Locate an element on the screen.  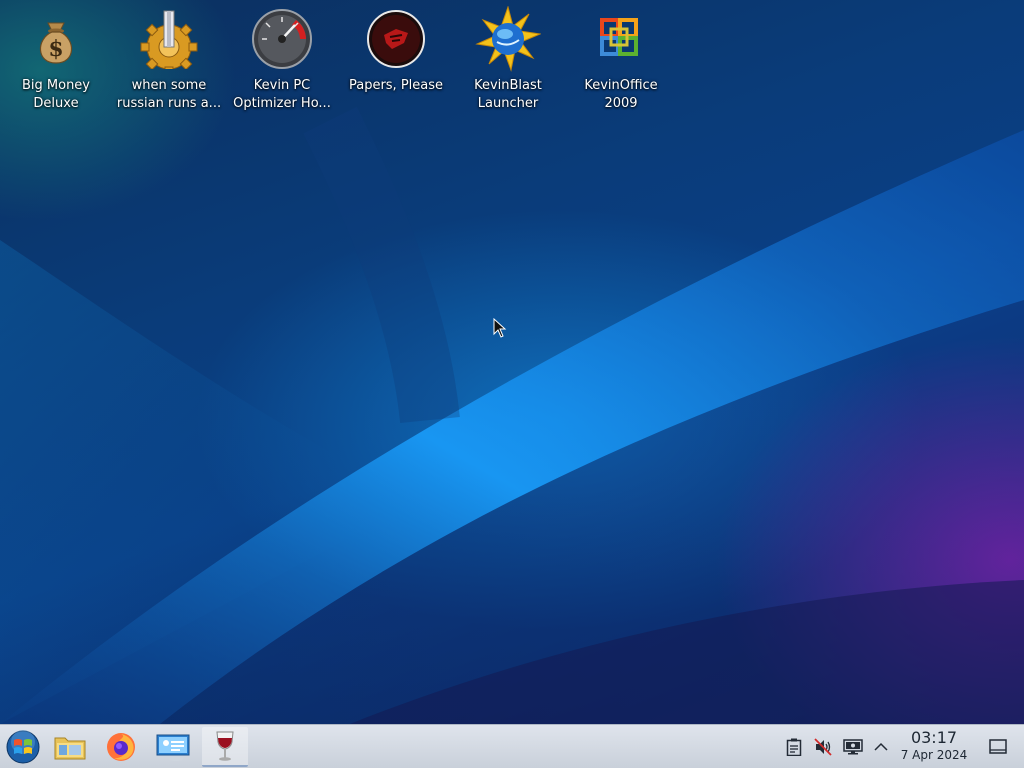
gear-icon is located at coordinates (169, 39).